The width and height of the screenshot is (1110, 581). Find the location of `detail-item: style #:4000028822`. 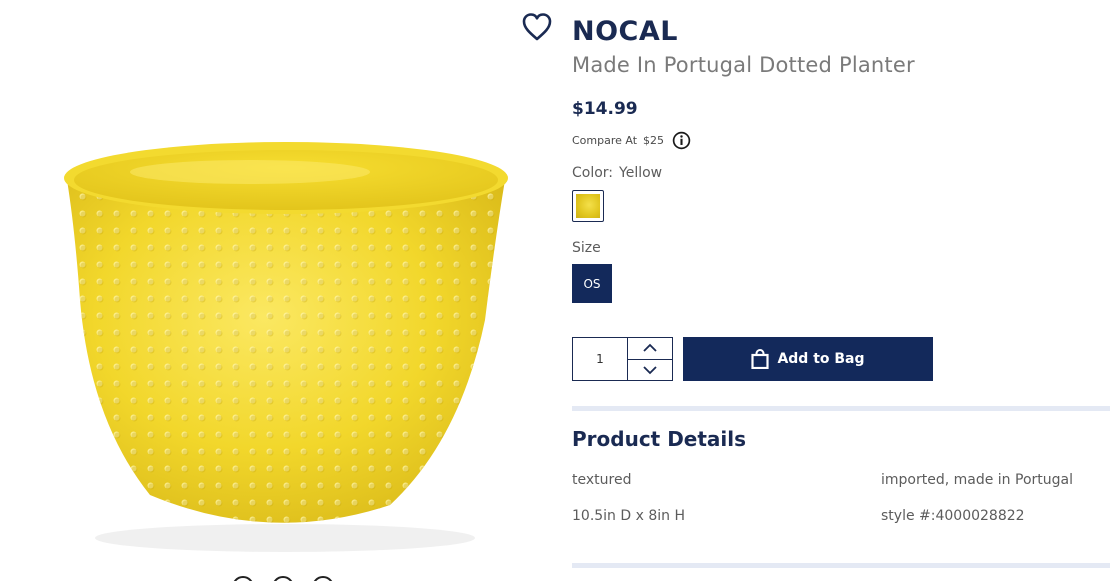

detail-item: style #:4000028822 is located at coordinates (953, 516).